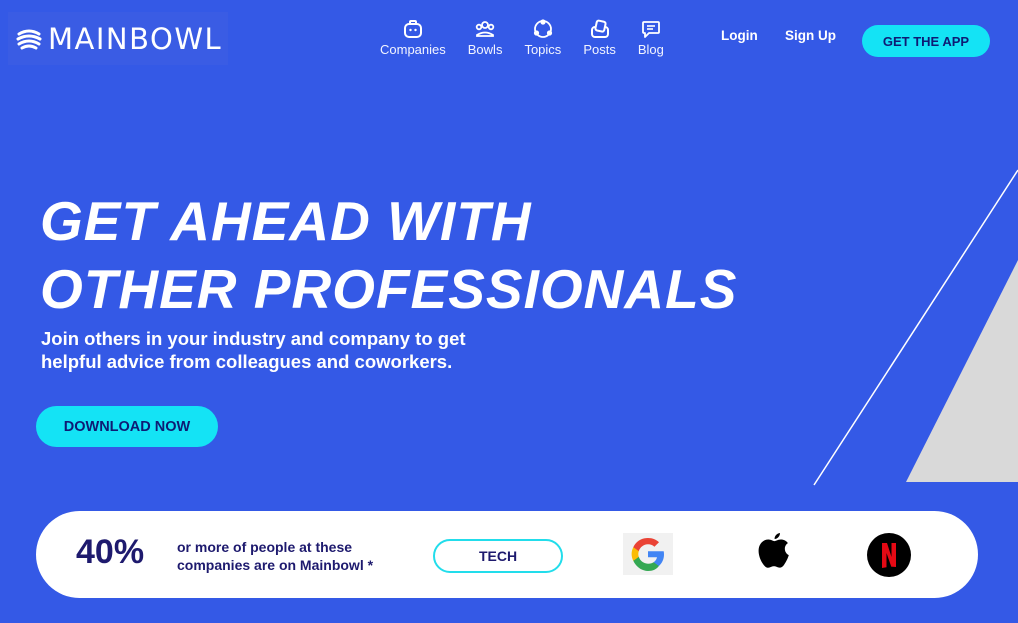 This screenshot has height=623, width=1018. Describe the element at coordinates (29, 39) in the screenshot. I see `mainbowl-logo-mark-icon` at that location.